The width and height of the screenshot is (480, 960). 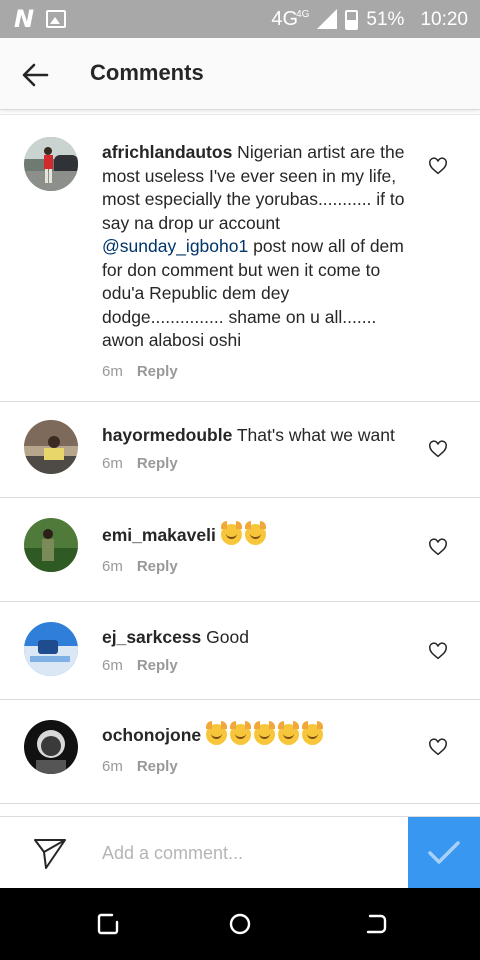 I want to click on comment-item: ochonojone 6m Reply, so click(x=240, y=752).